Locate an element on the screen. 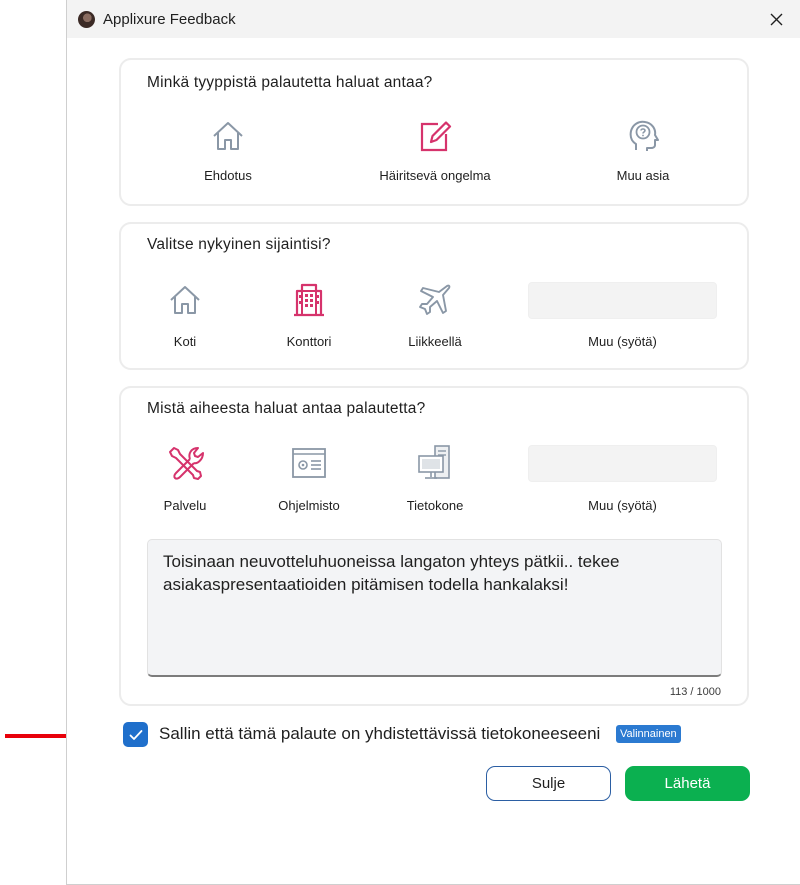 The height and width of the screenshot is (885, 800). title-bar: Applixure Feedback is located at coordinates (433, 19).